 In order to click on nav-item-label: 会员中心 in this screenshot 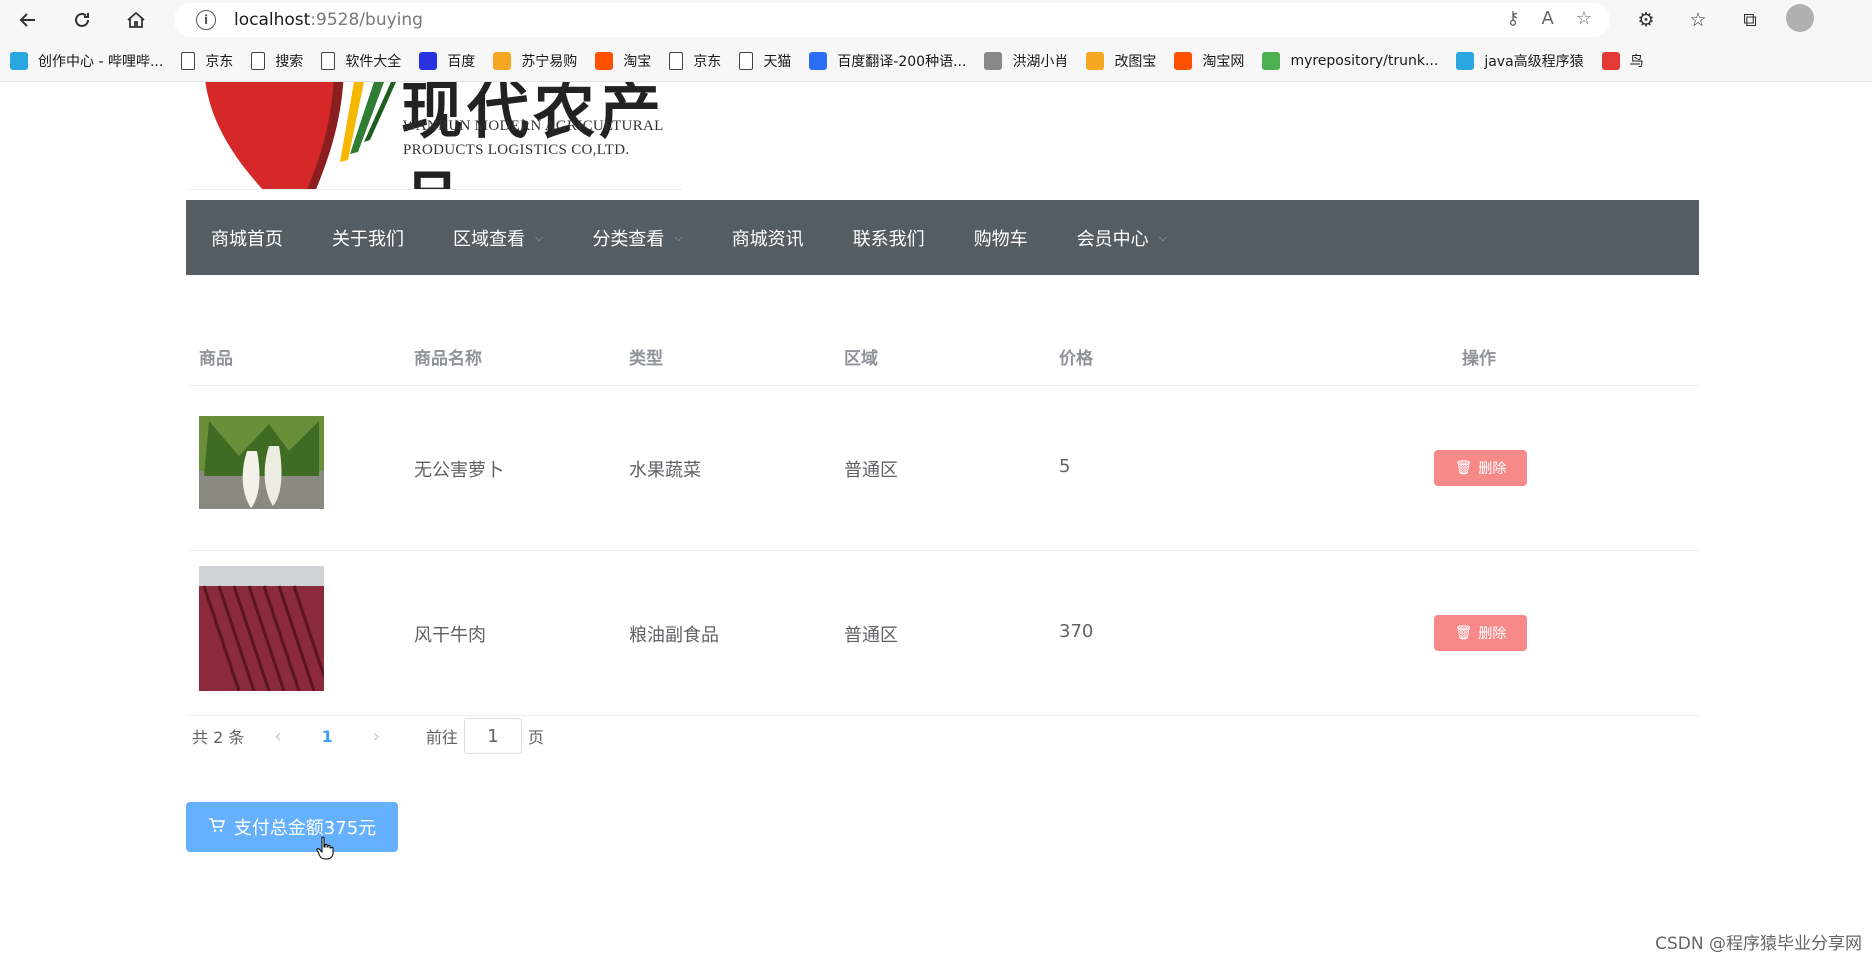, I will do `click(1112, 239)`.